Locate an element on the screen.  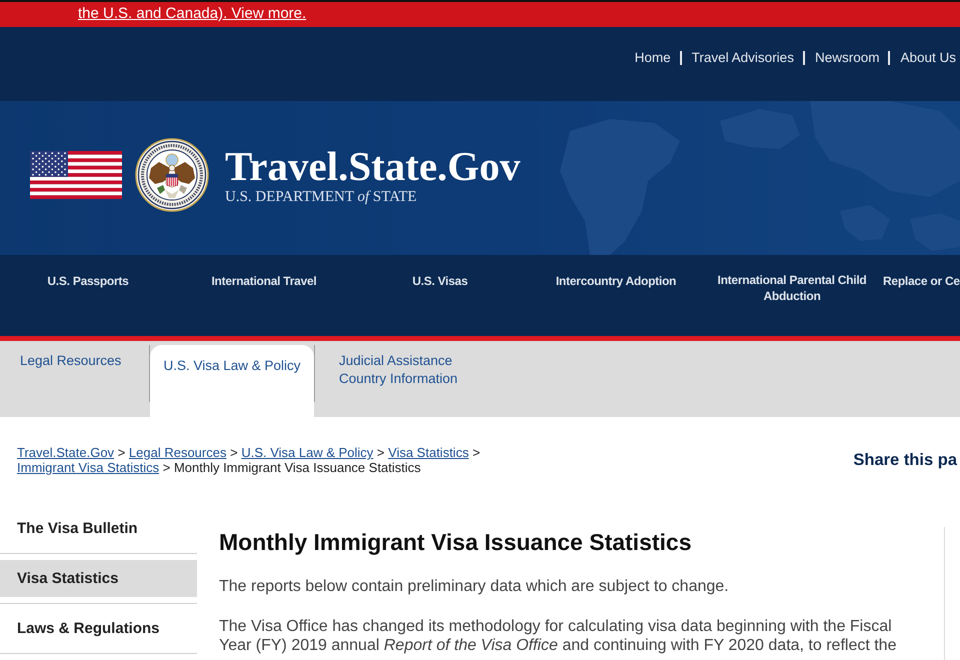
sidebar-item: Laws & Regulations is located at coordinates (98, 628).